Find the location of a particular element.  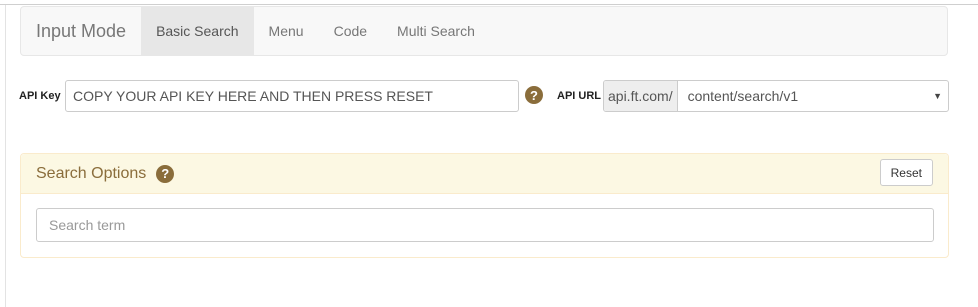

reset-button: Reset is located at coordinates (906, 172).